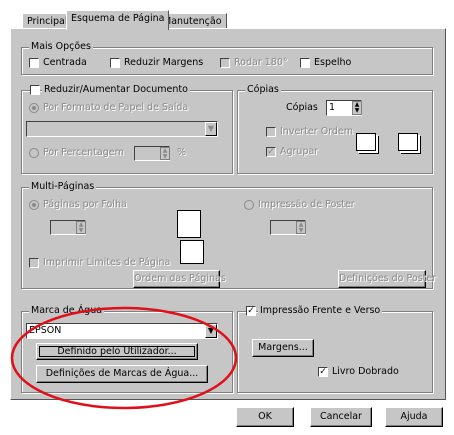  Describe the element at coordinates (189, 224) in the screenshot. I see `multipage-preview-icon` at that location.